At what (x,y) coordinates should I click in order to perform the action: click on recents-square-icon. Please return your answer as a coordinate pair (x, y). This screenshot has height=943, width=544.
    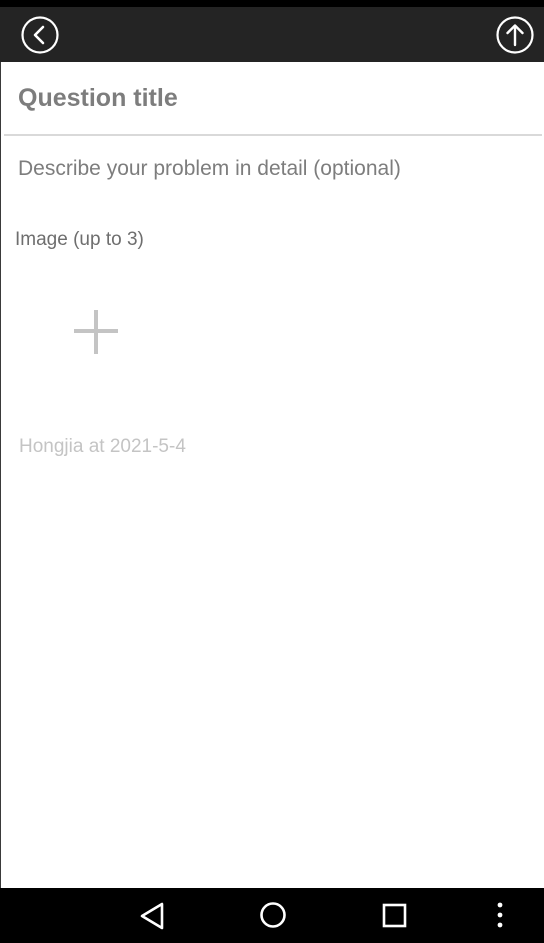
    Looking at the image, I should click on (394, 916).